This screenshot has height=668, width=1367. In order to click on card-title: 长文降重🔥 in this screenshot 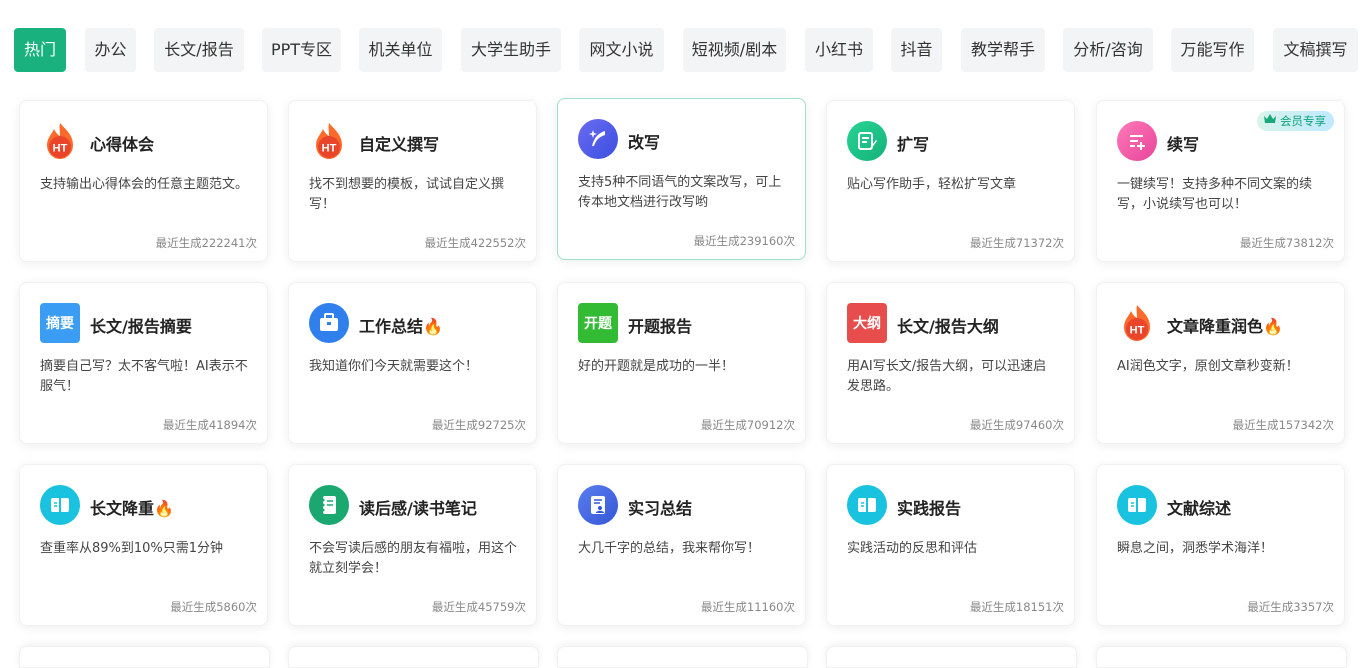, I will do `click(132, 508)`.